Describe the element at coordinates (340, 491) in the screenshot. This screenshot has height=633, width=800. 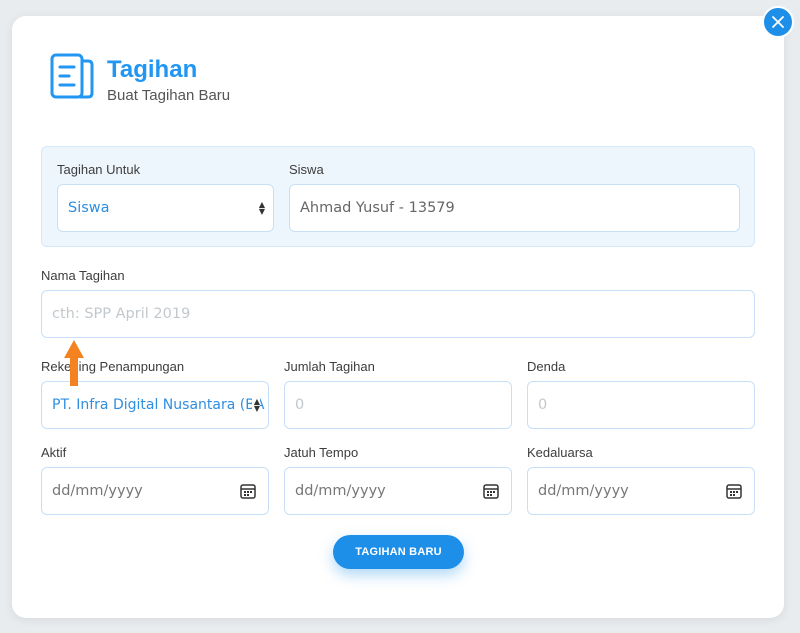
I see `jatuh-tempo-placeholder: dd/mm/yyyy` at that location.